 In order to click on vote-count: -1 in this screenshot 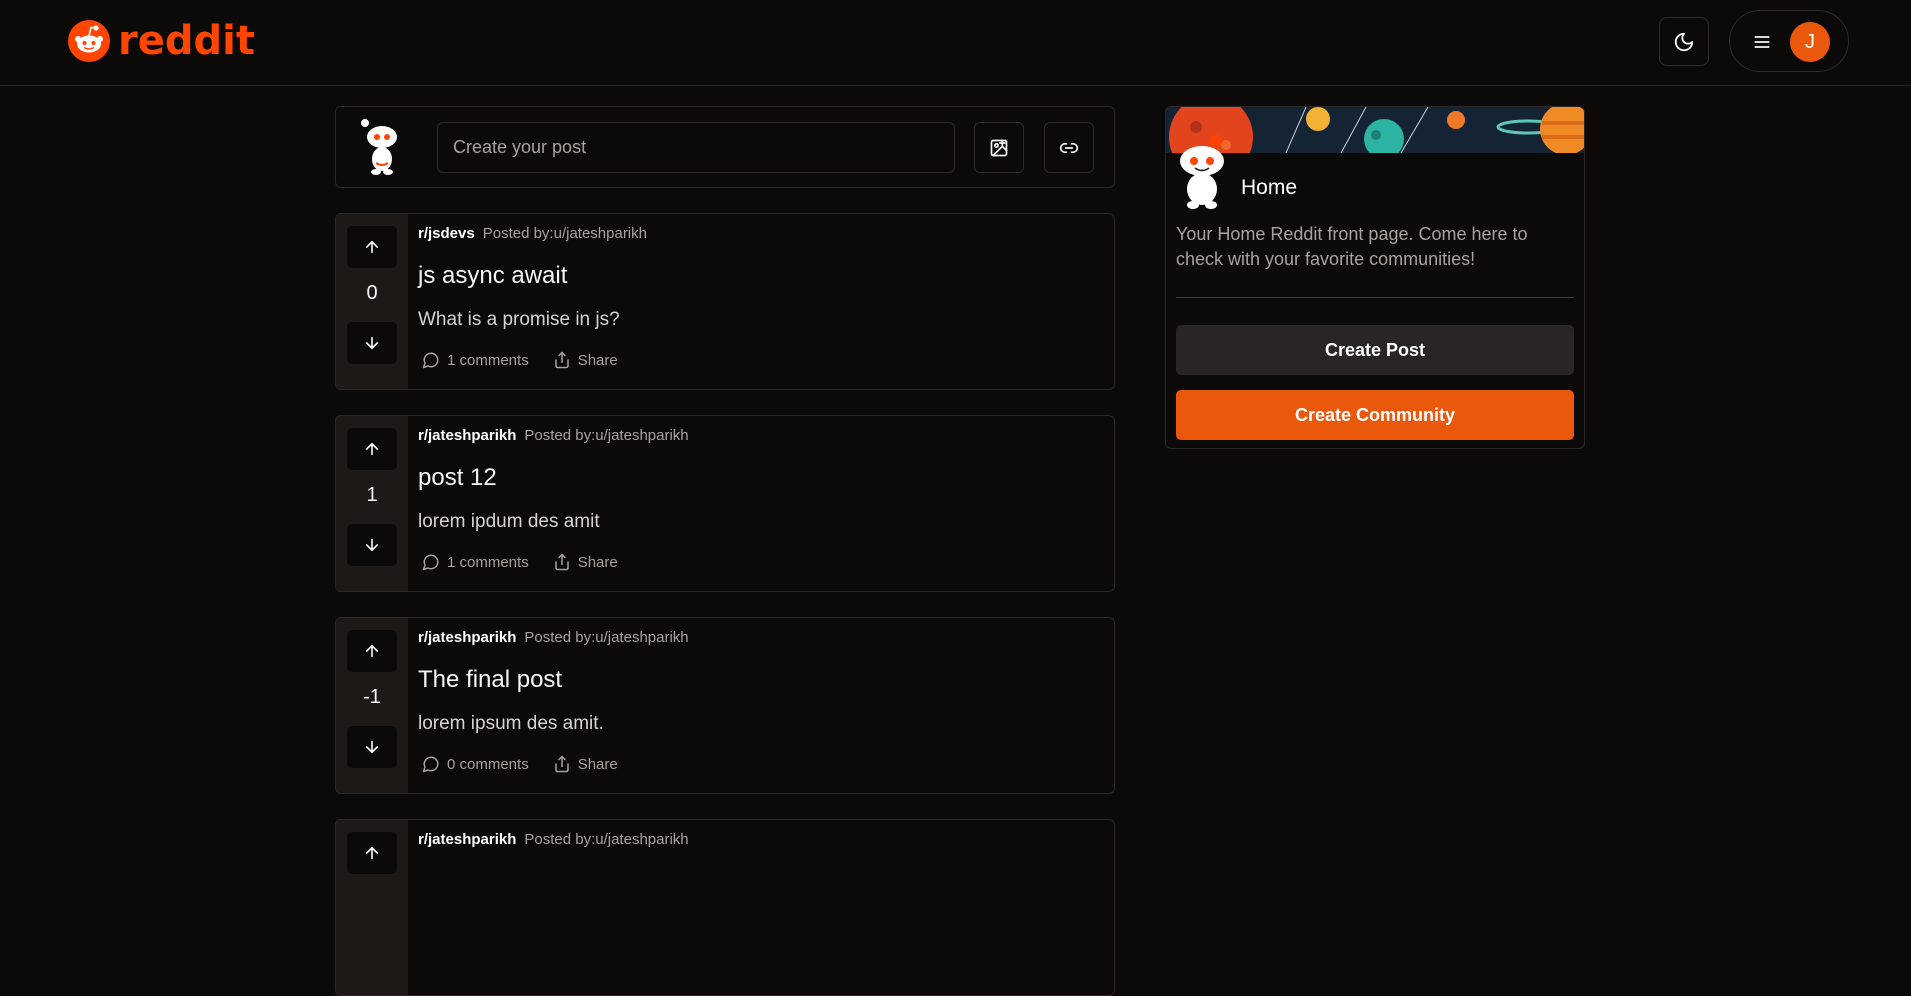, I will do `click(372, 697)`.